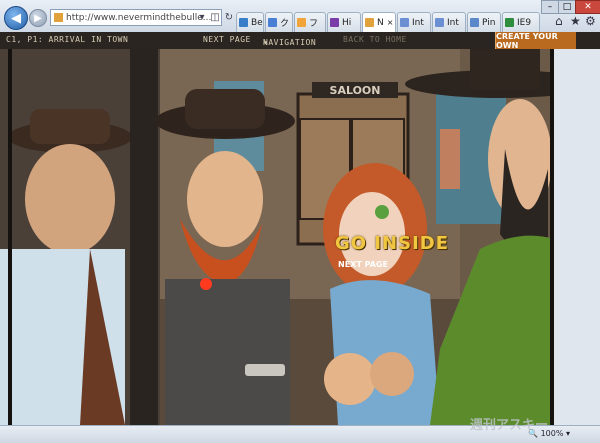  What do you see at coordinates (575, 21) in the screenshot?
I see `favorites-star-icon: ★` at bounding box center [575, 21].